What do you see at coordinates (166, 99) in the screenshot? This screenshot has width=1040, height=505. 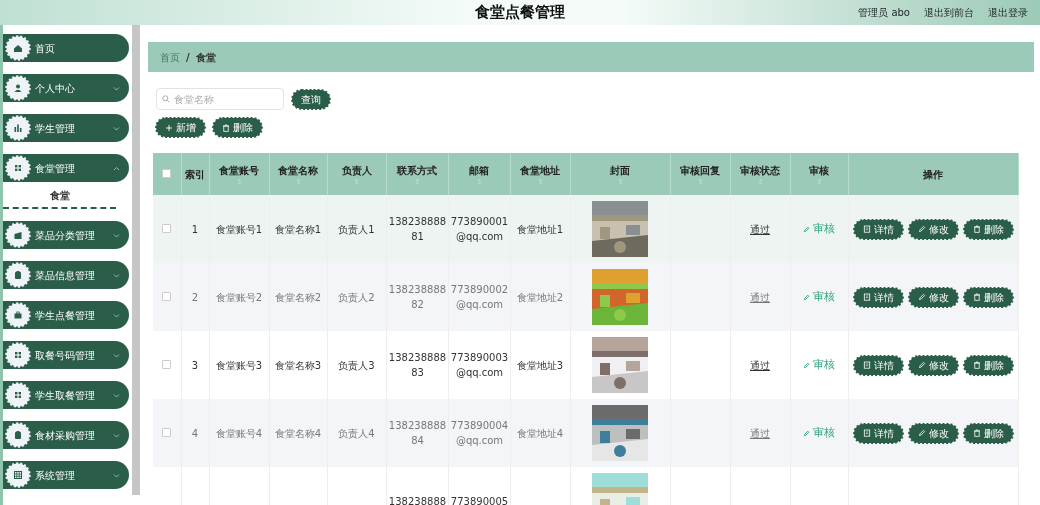 I see `search-icon` at bounding box center [166, 99].